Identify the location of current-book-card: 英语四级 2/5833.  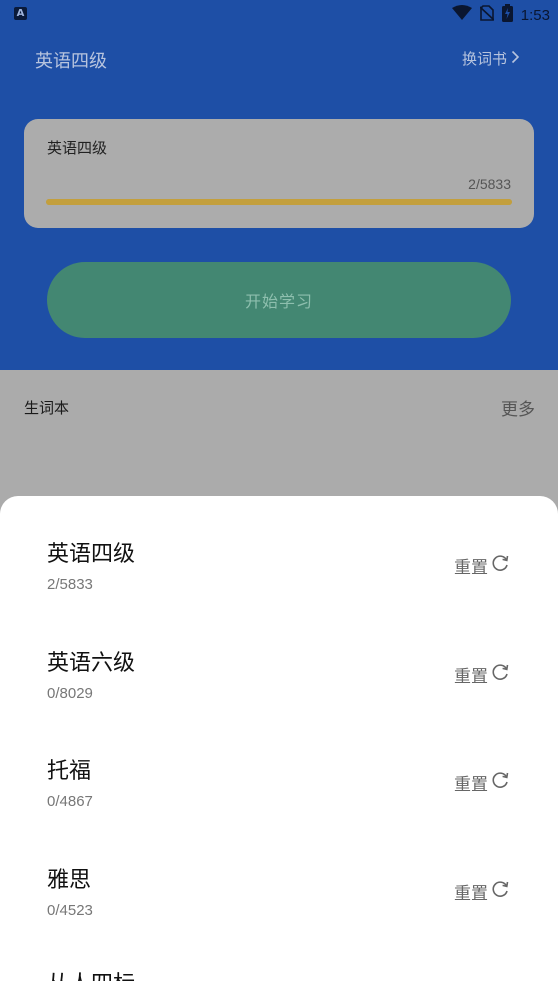
(279, 173).